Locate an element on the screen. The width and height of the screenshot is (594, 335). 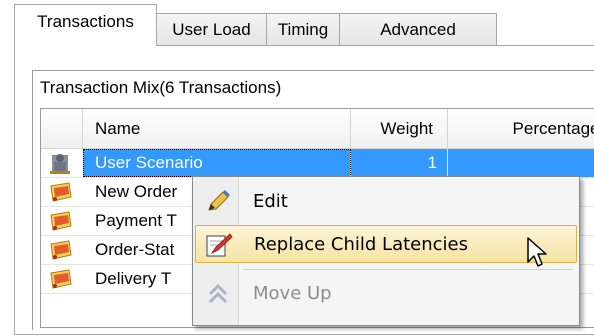
tab-transactions: Transactions is located at coordinates (85, 25).